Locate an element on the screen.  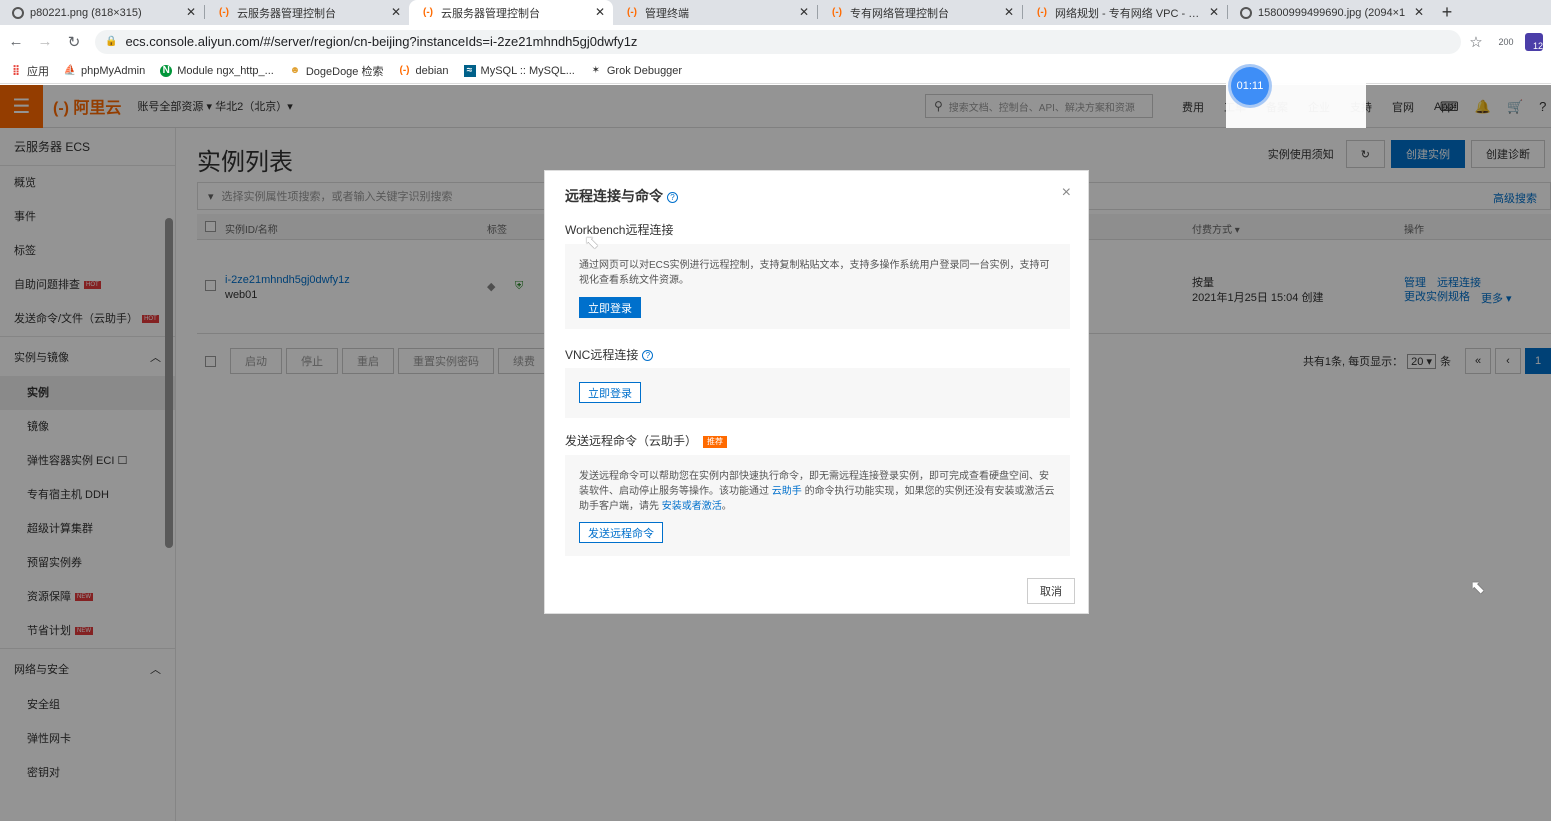
bookmark-item: (-) debian is located at coordinates (423, 71).